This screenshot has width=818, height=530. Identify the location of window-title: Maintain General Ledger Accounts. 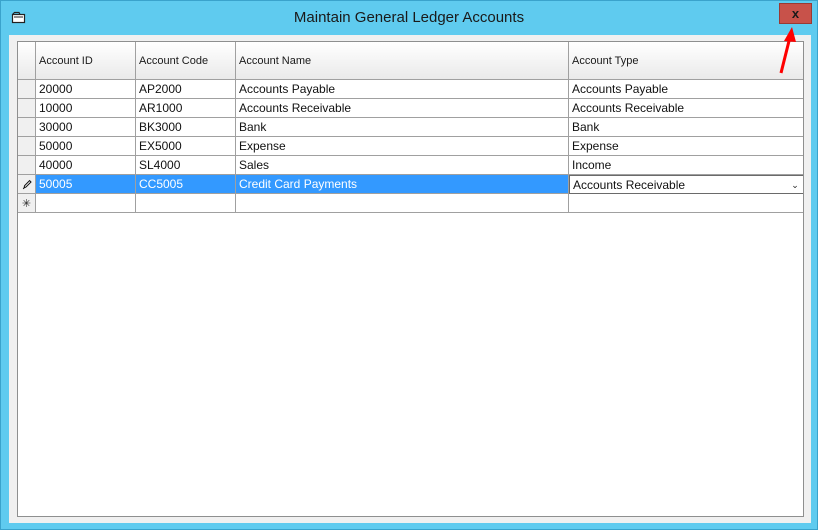
(409, 17).